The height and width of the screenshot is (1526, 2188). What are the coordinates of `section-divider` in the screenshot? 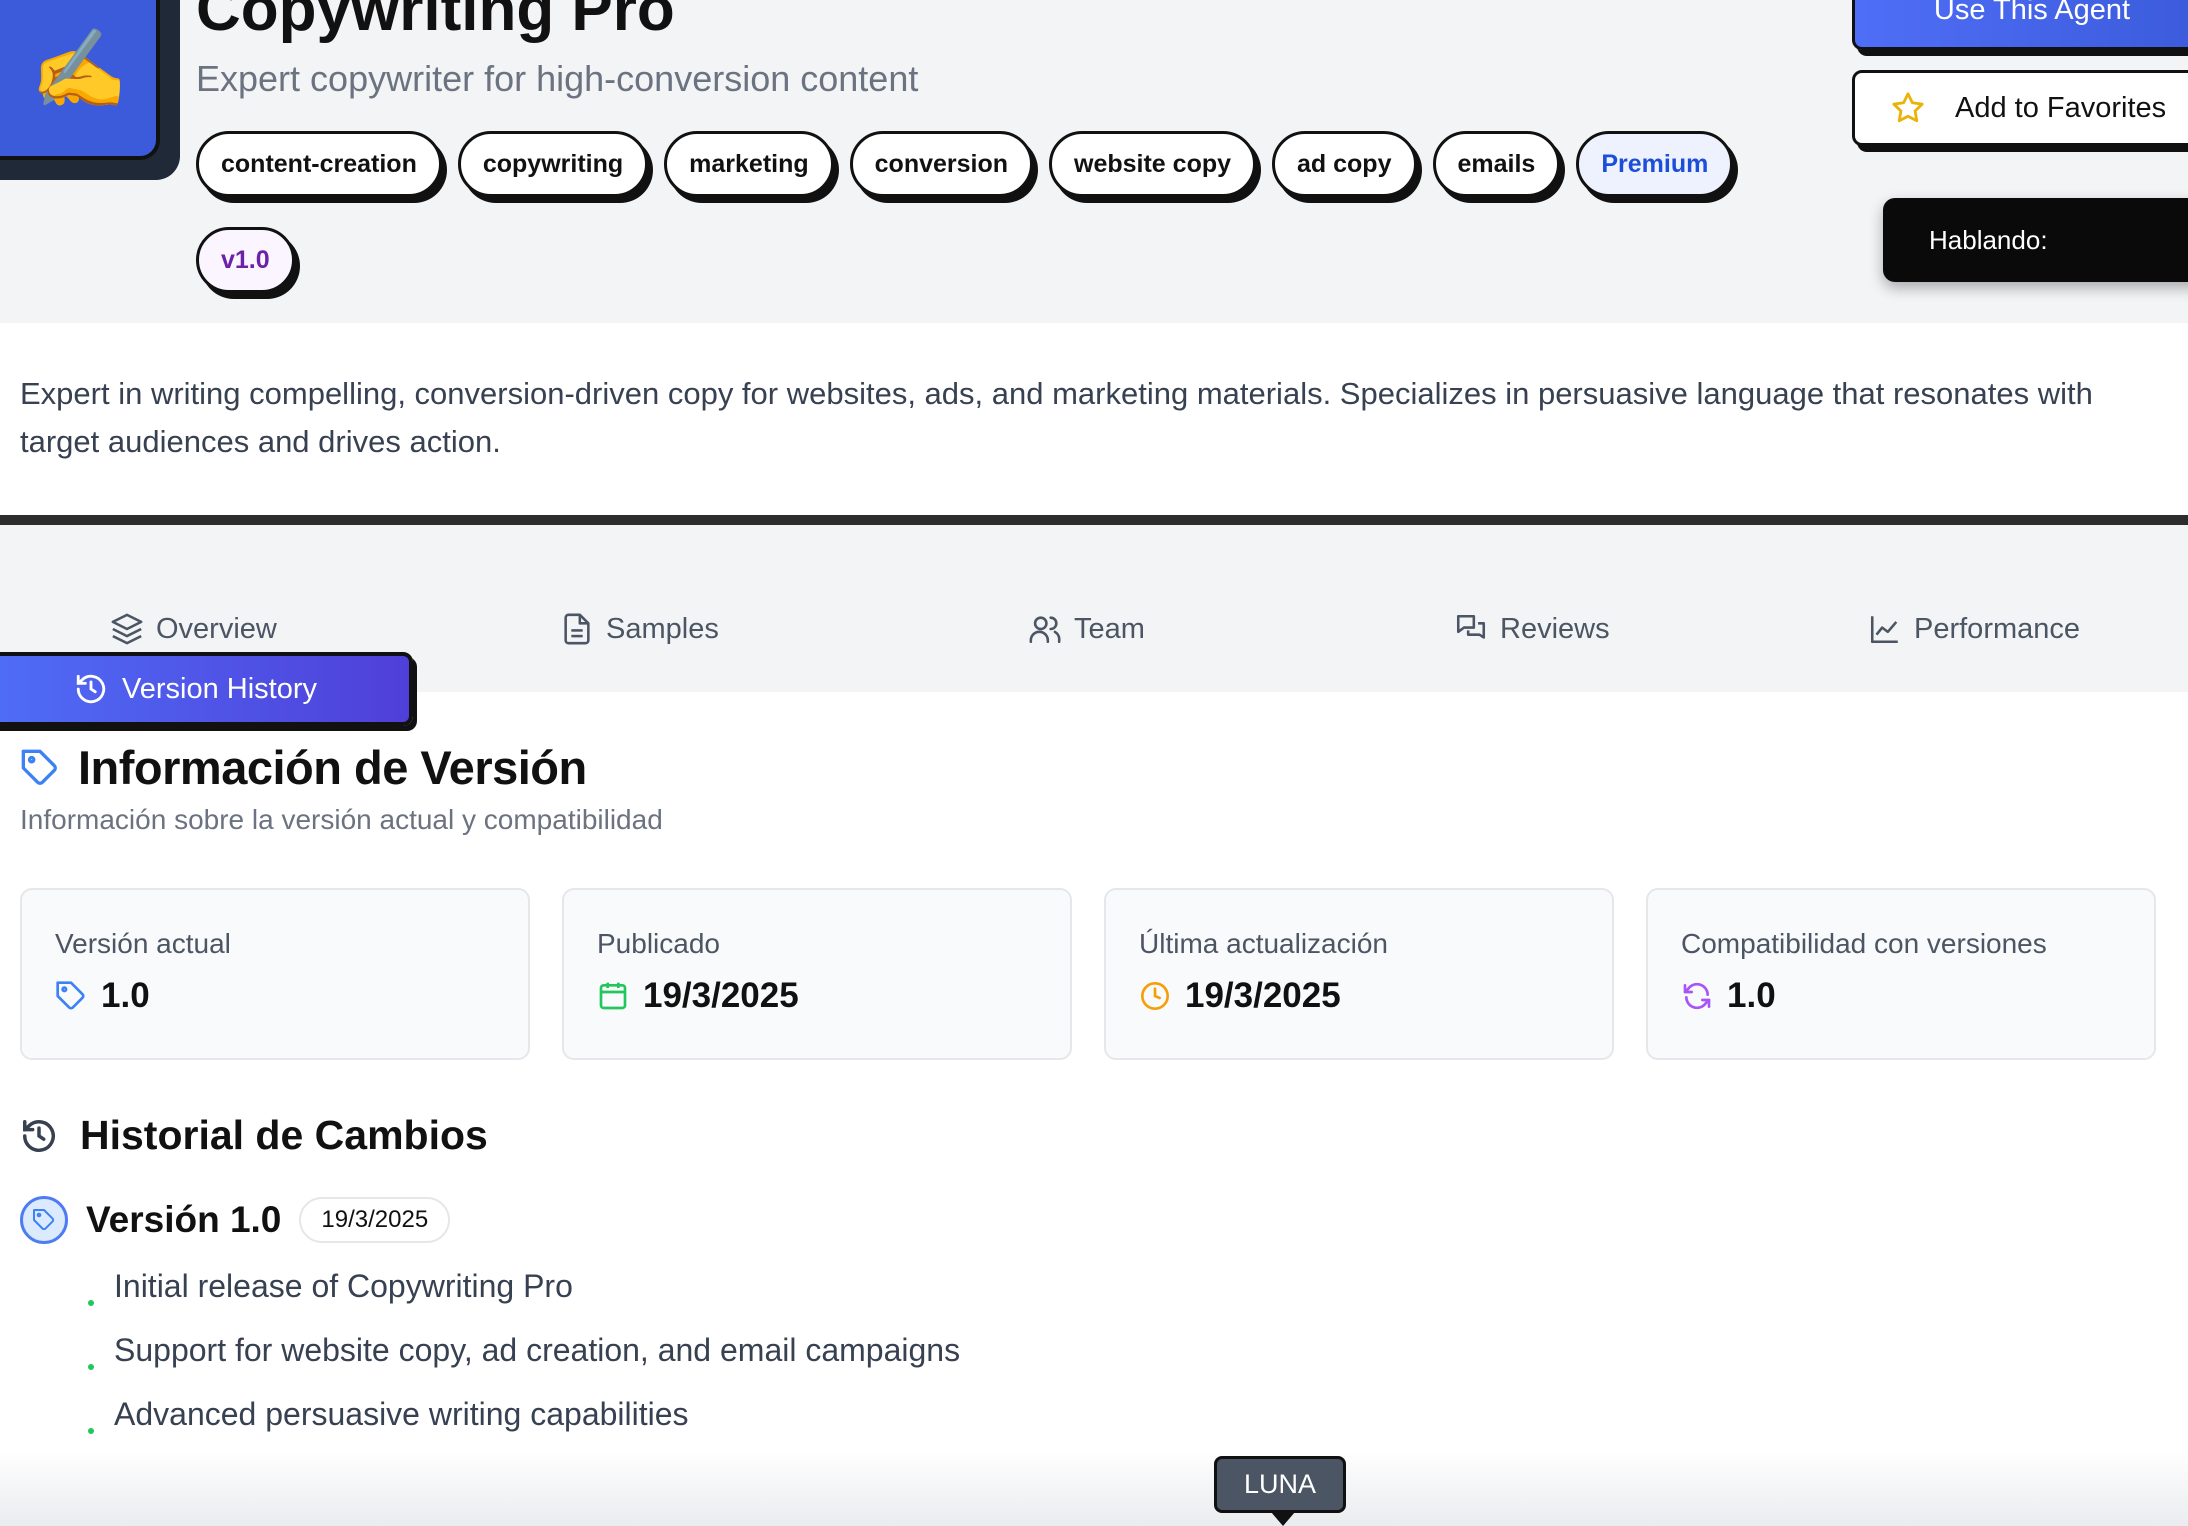 It's located at (1094, 520).